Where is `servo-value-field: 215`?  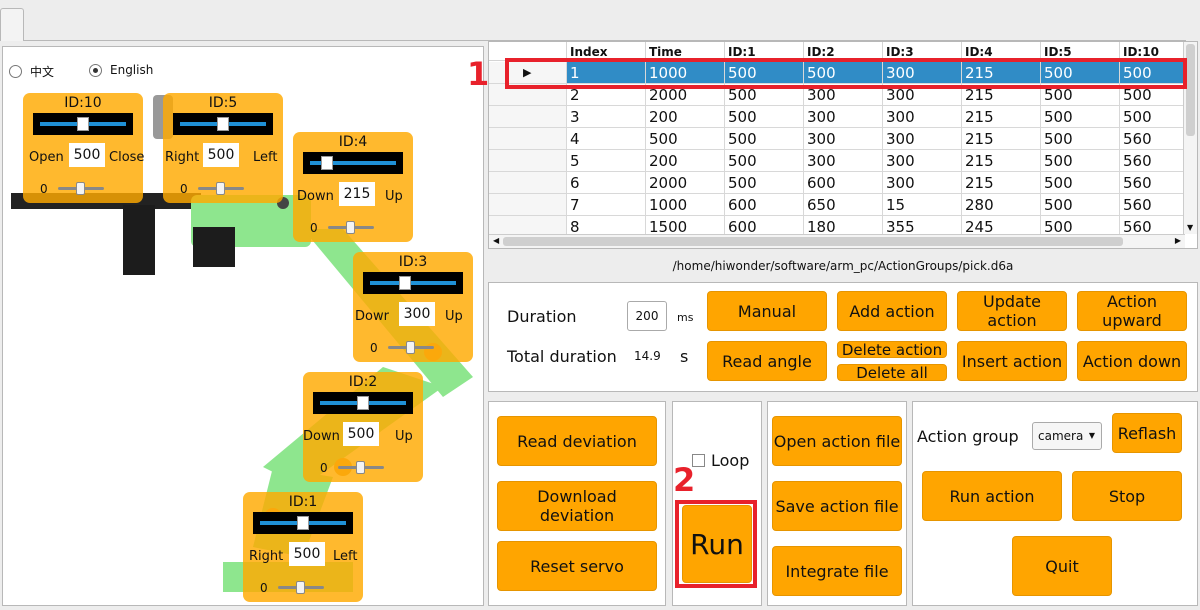 servo-value-field: 215 is located at coordinates (357, 194).